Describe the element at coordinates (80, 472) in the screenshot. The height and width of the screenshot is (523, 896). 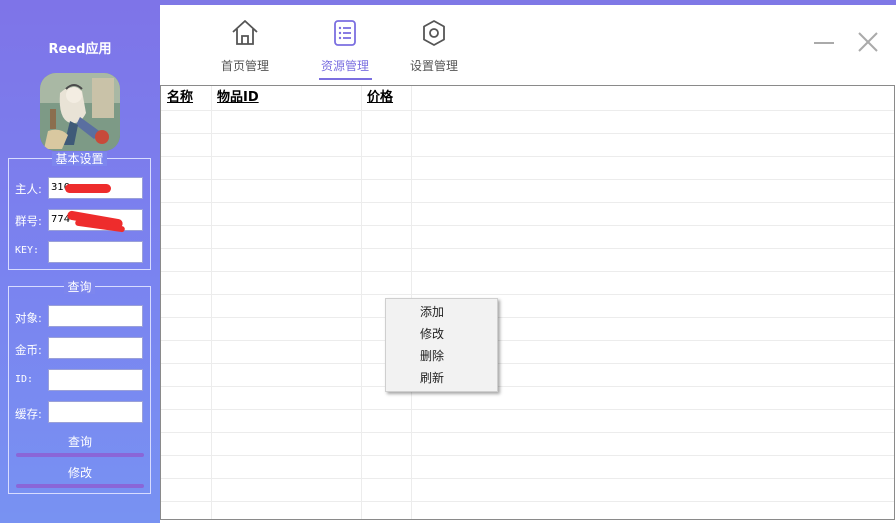
I see `modify-button: 修改` at that location.